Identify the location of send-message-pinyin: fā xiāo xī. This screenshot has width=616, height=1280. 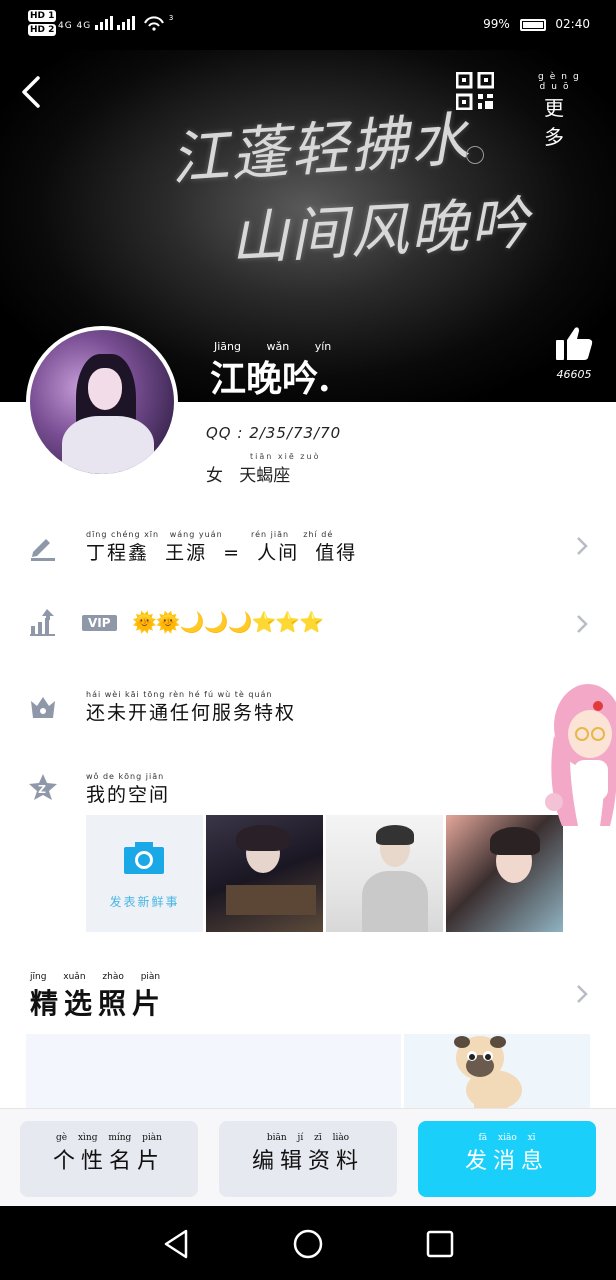
(507, 1138).